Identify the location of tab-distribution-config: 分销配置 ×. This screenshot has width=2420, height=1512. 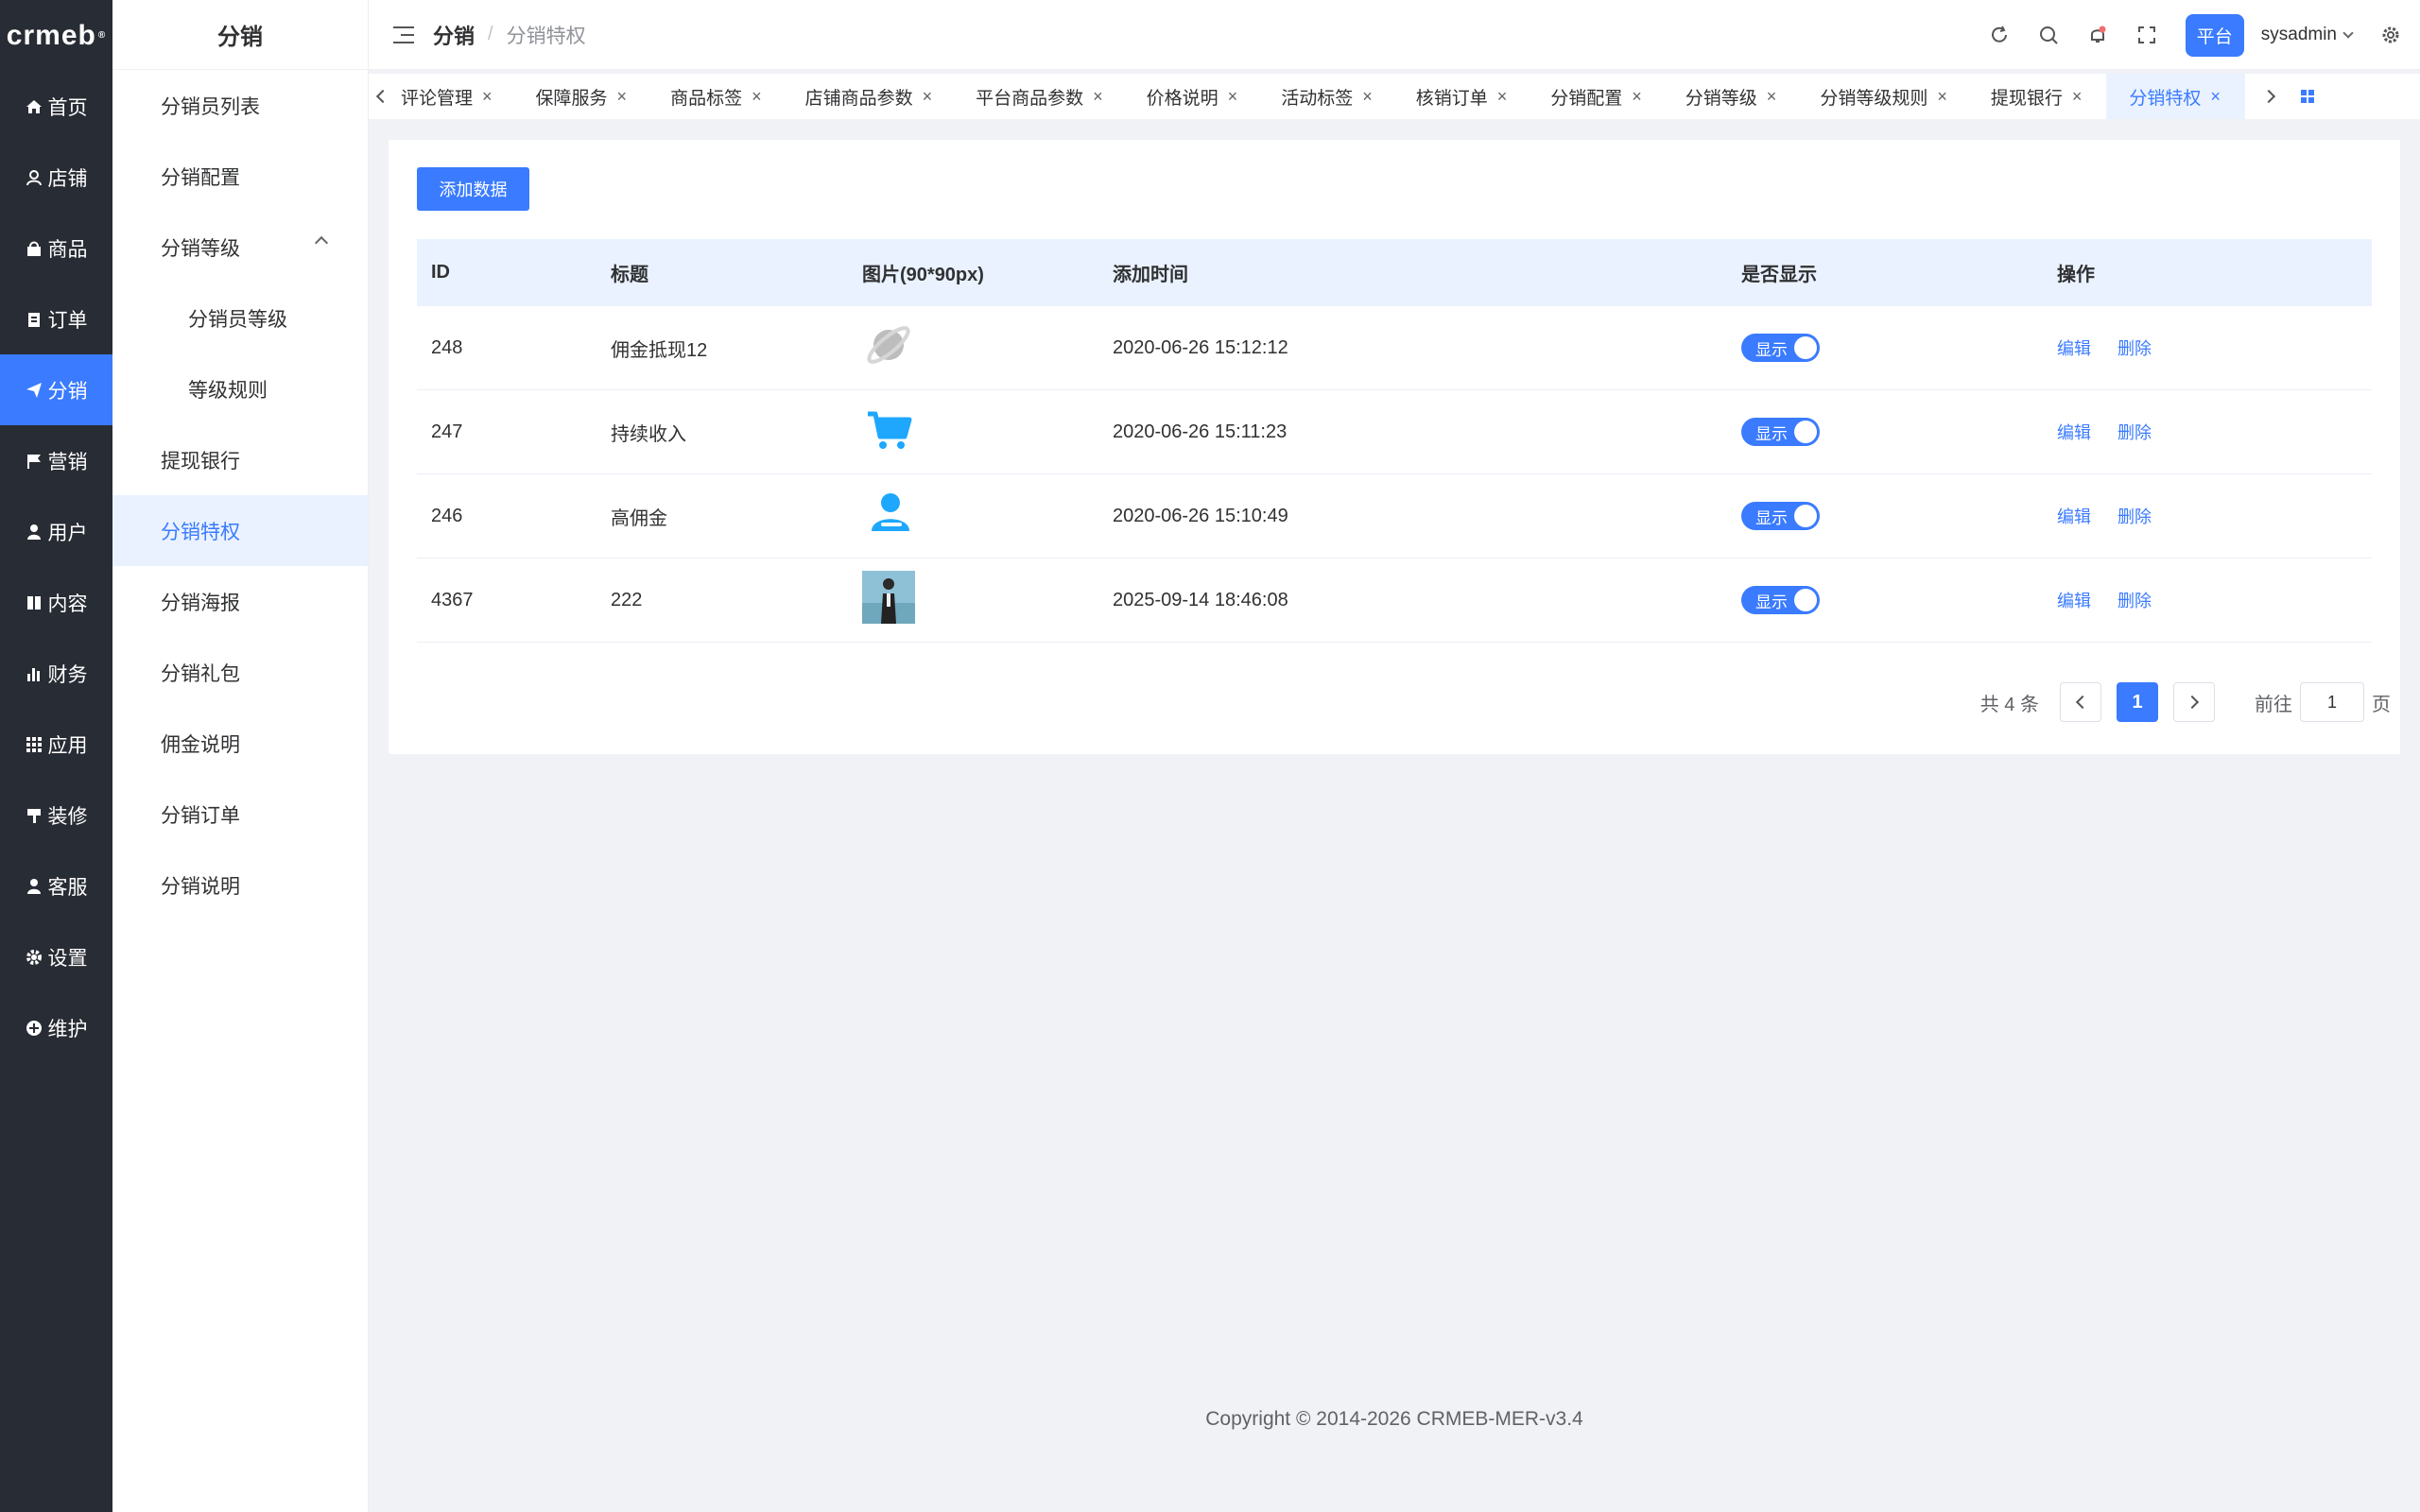
(1596, 96).